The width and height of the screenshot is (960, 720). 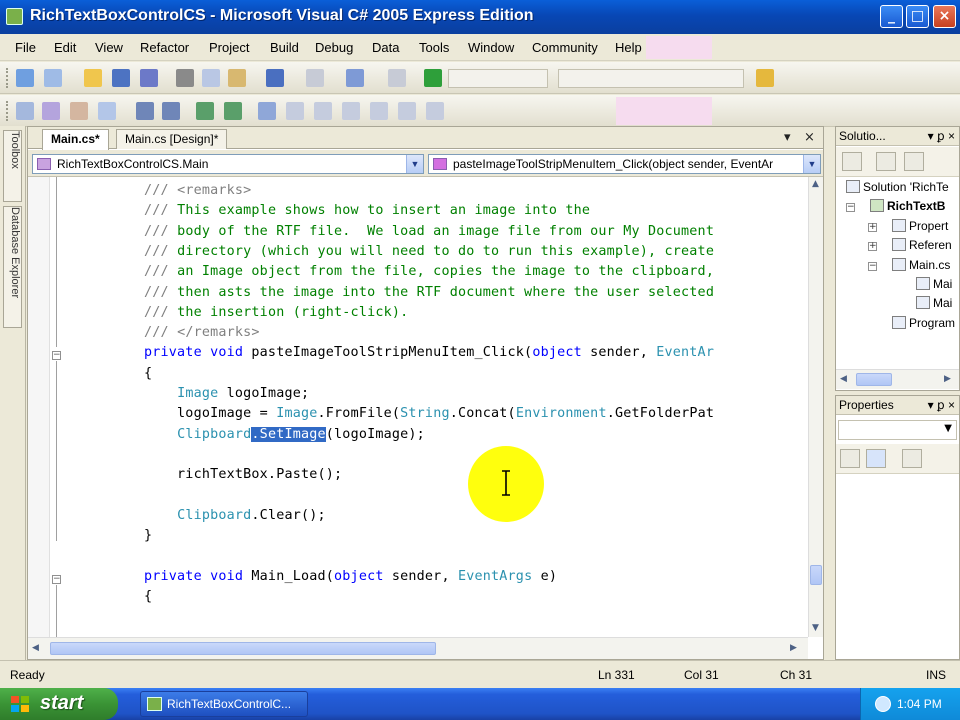 I want to click on save-all-icon, so click(x=149, y=78).